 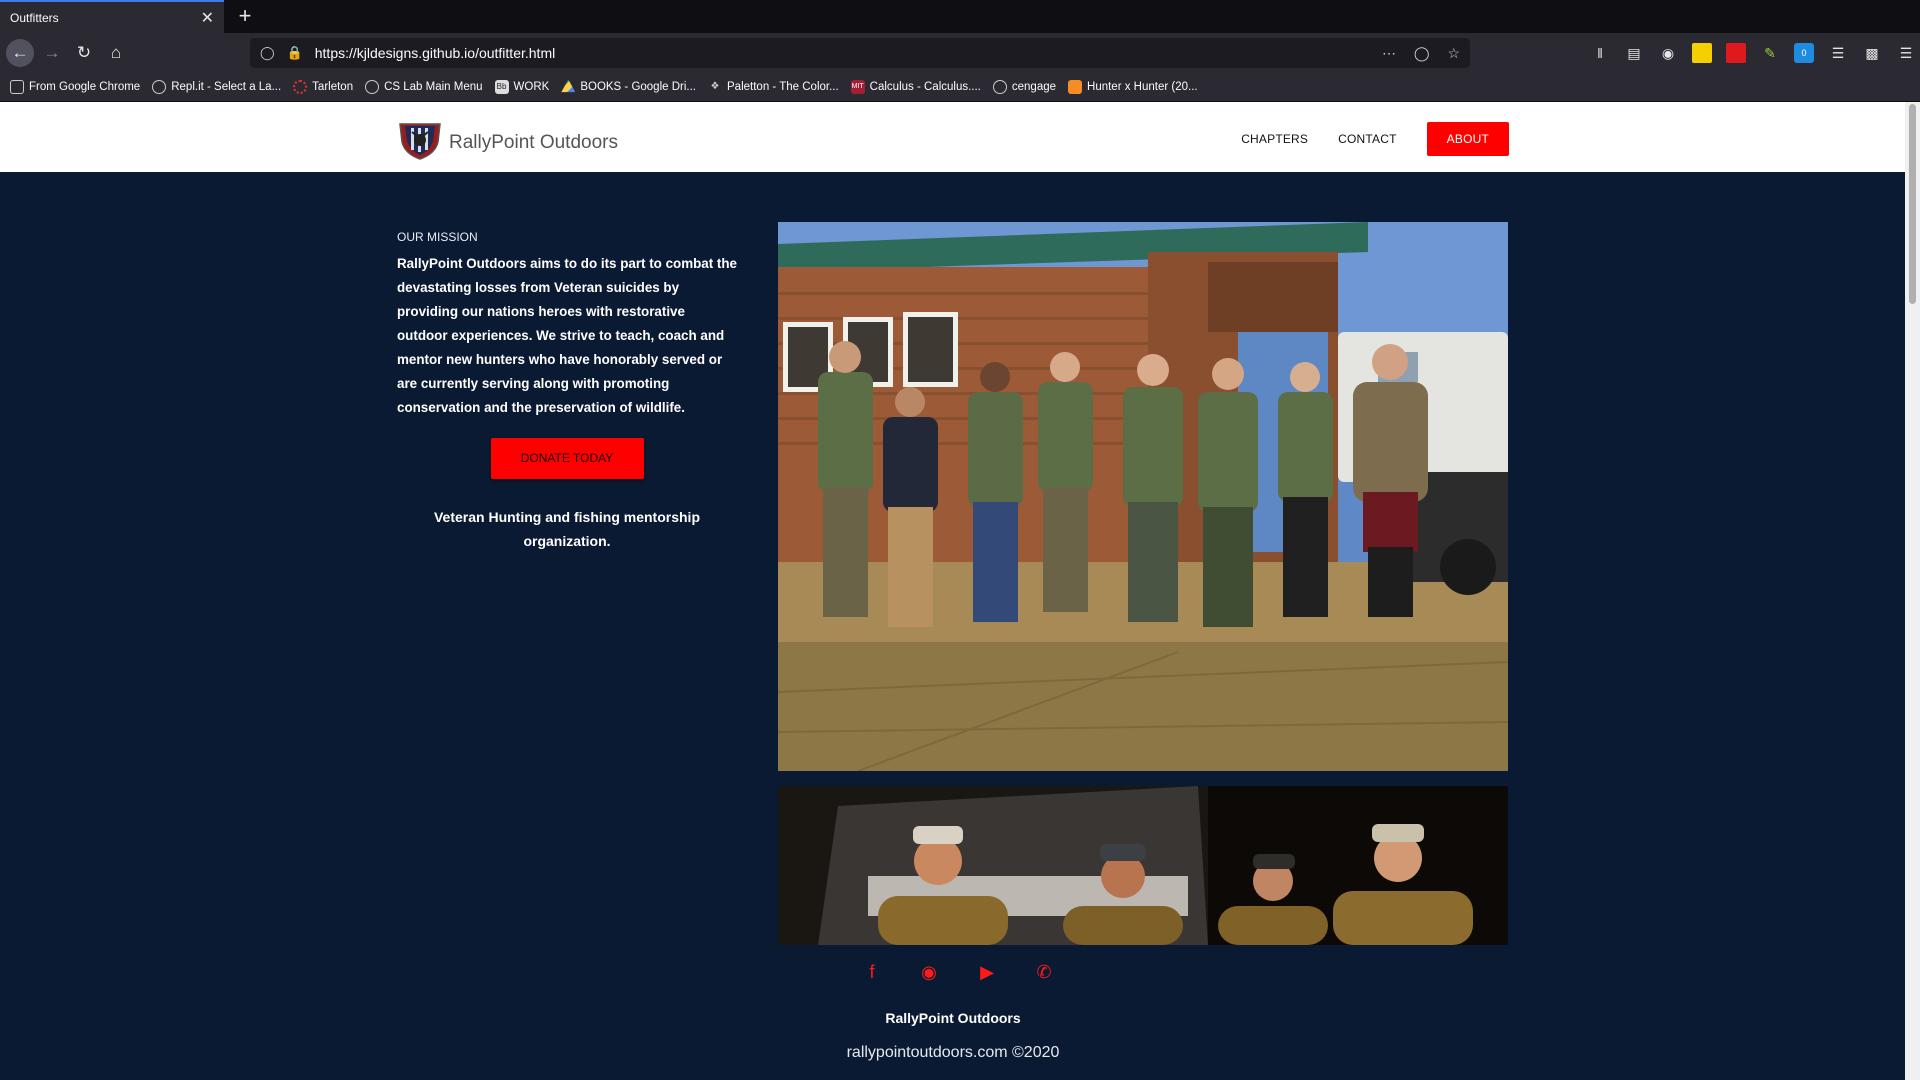 What do you see at coordinates (1702, 52) in the screenshot?
I see `extension-yellow-icon` at bounding box center [1702, 52].